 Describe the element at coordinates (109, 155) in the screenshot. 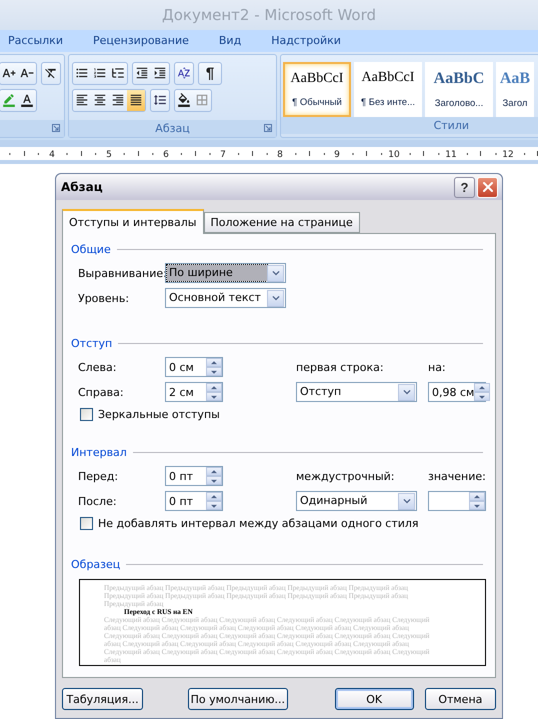

I see `ruler-number: 5` at that location.